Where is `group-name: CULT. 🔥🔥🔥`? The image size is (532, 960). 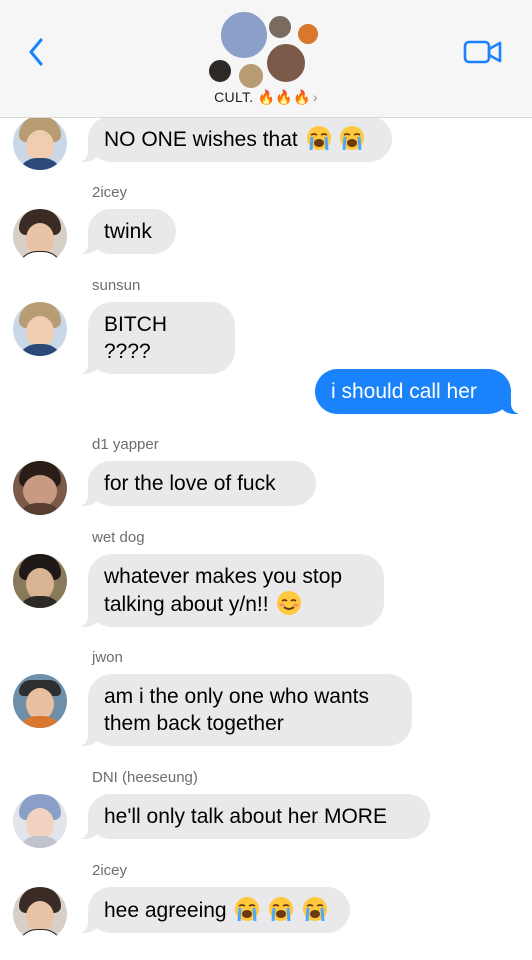 group-name: CULT. 🔥🔥🔥 is located at coordinates (262, 97).